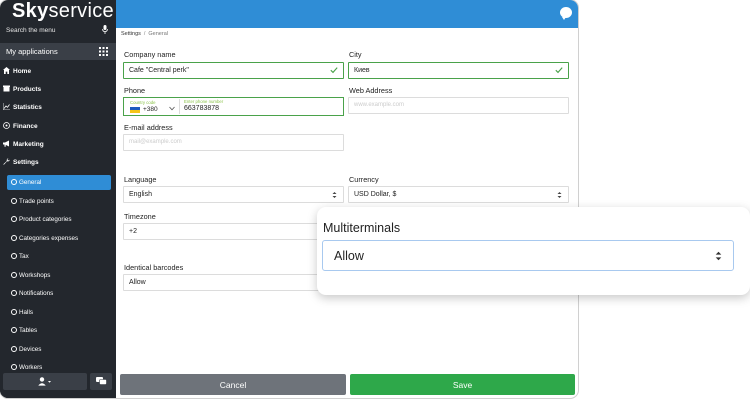 Image resolution: width=750 pixels, height=402 pixels. What do you see at coordinates (28, 330) in the screenshot?
I see `sidebar-subitem-label: Tables` at bounding box center [28, 330].